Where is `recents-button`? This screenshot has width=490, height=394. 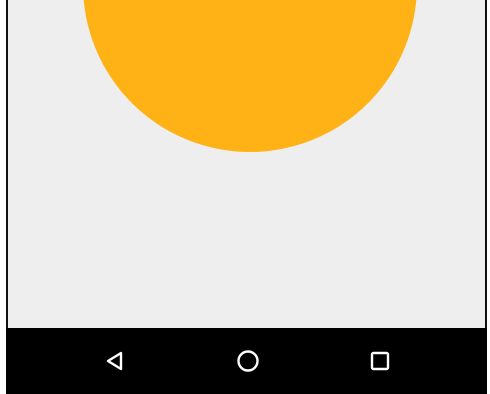
recents-button is located at coordinates (380, 361).